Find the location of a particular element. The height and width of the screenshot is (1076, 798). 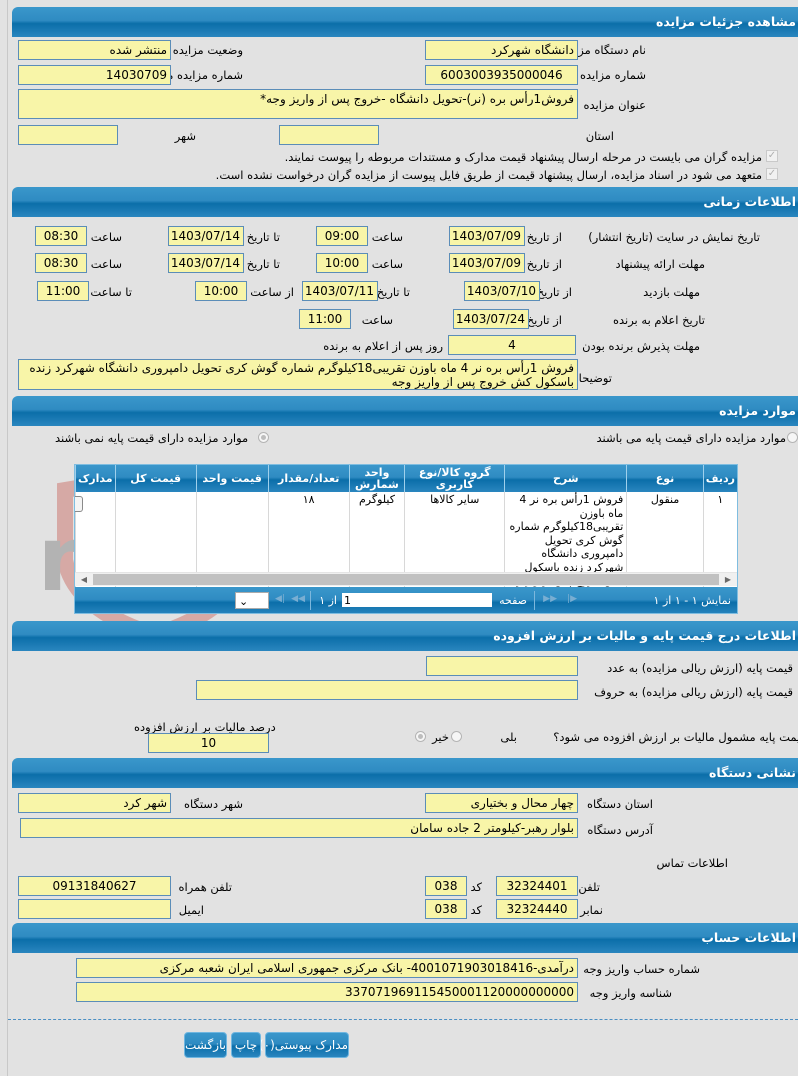

first-page-icon: |◀ is located at coordinates (280, 599).